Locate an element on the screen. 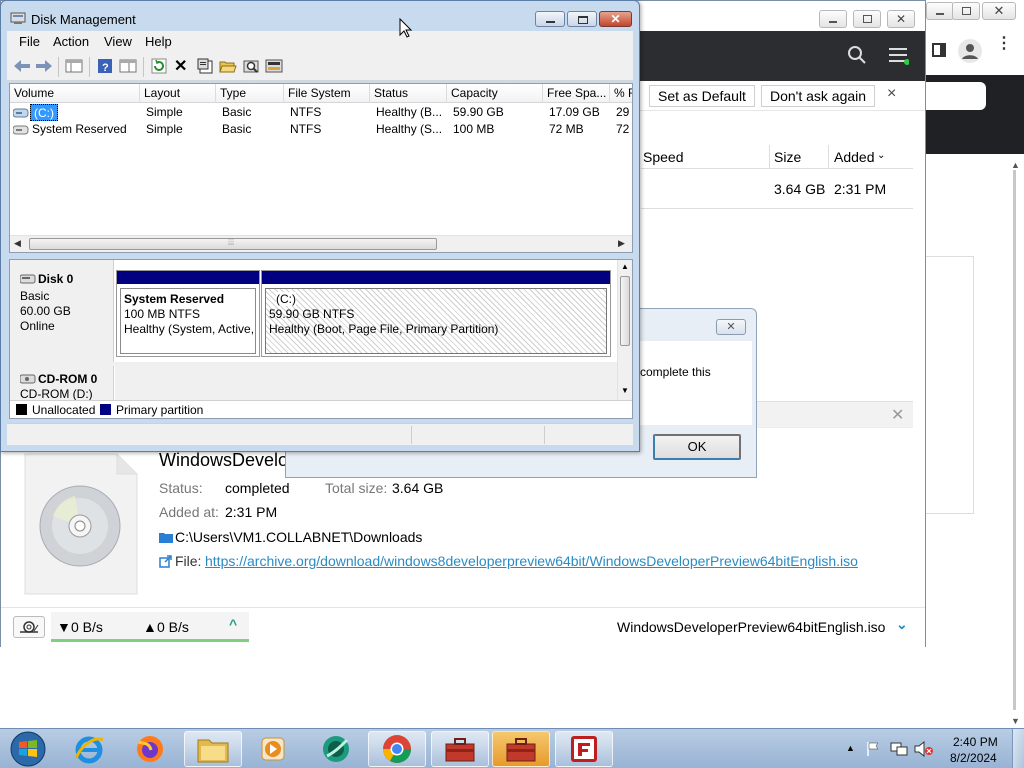  taskbar-filezilla is located at coordinates (584, 749).